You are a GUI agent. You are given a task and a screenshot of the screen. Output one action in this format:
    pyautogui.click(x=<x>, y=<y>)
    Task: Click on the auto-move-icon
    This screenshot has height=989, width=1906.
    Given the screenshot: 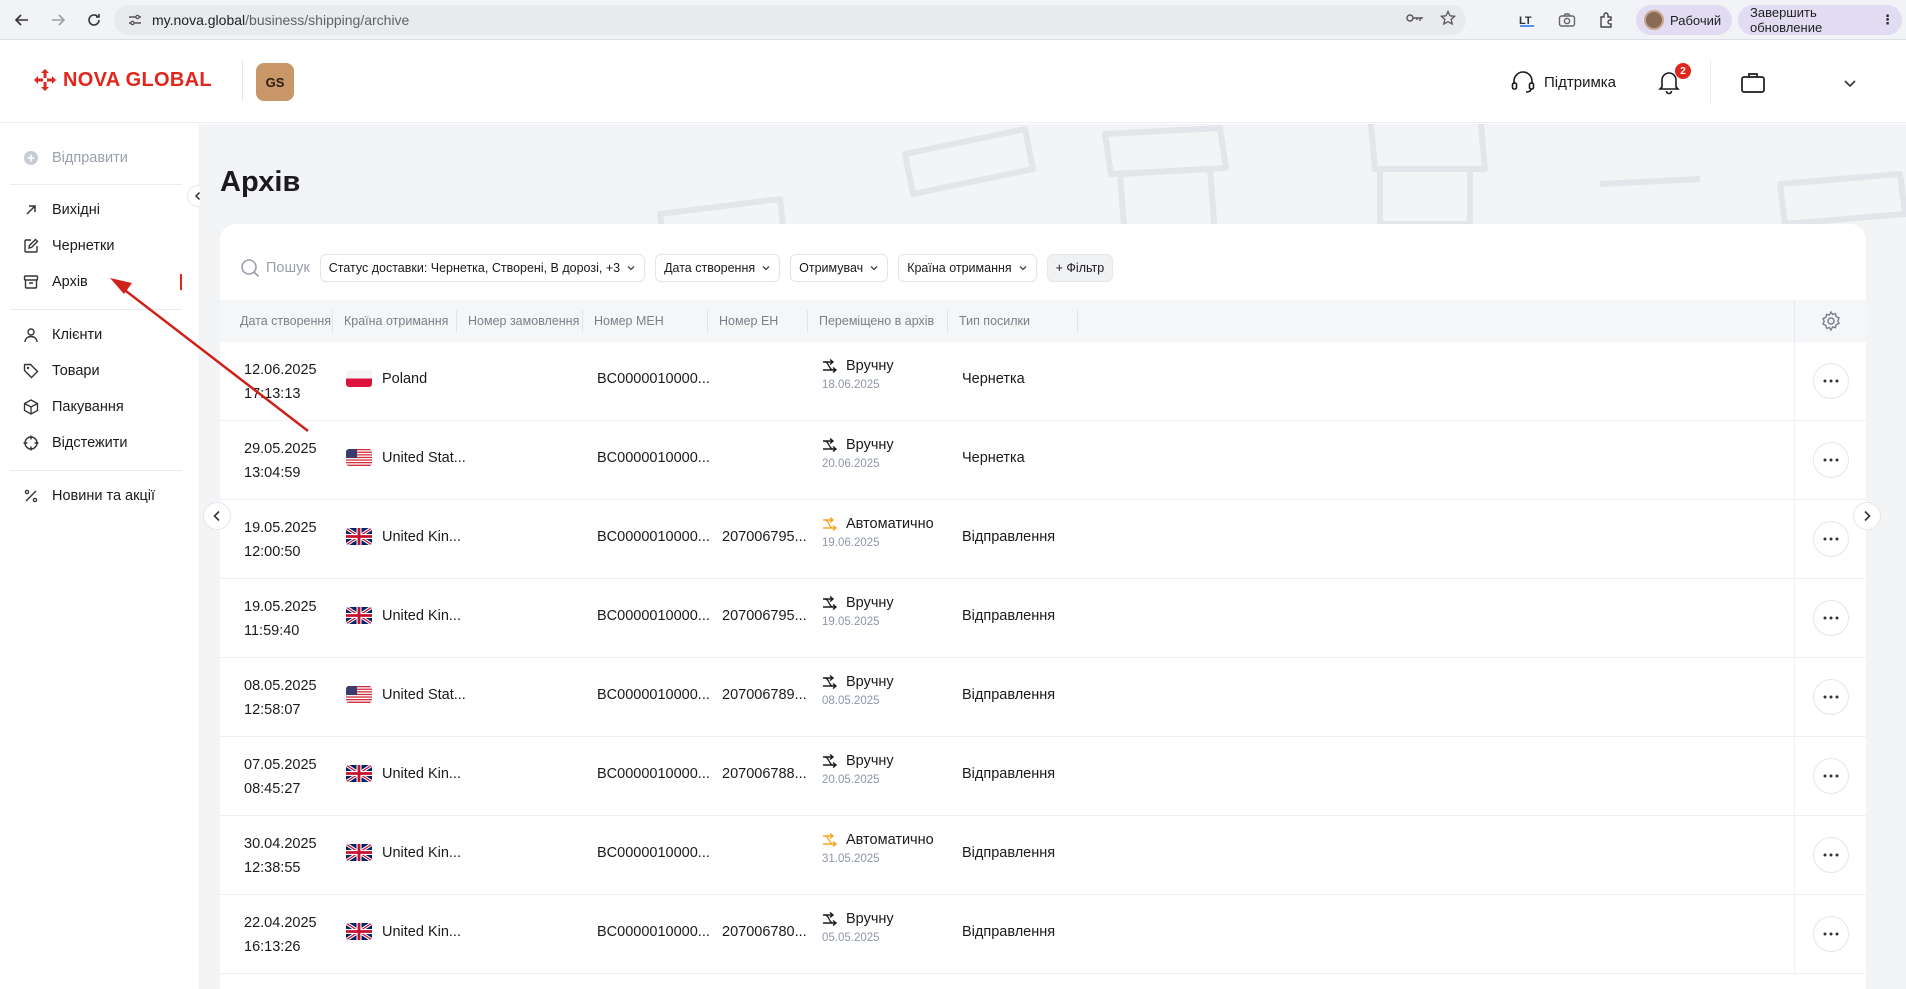 What is the action you would take?
    pyautogui.click(x=830, y=840)
    